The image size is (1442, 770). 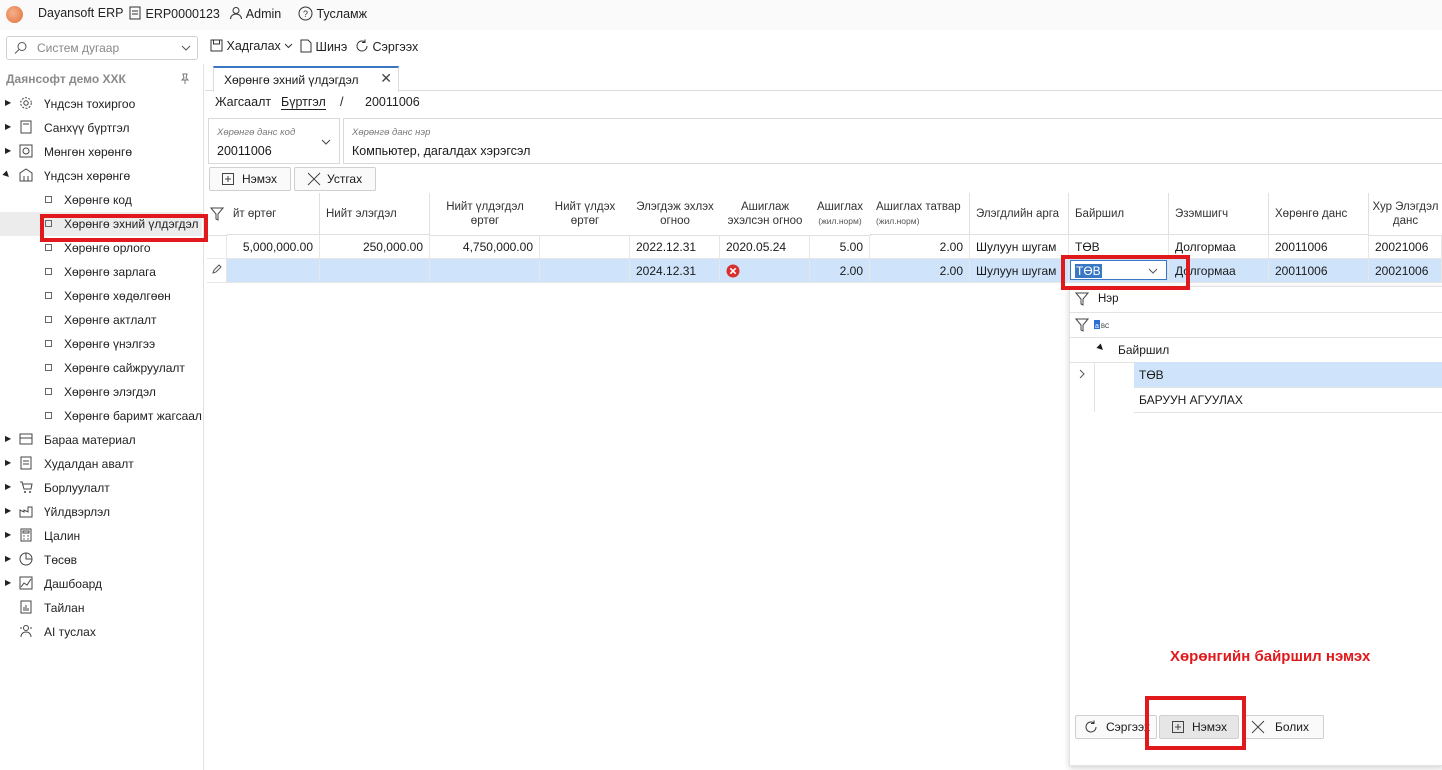 I want to click on sidebar-item-basic-settings: ▶ Үндсэн тохиргоо, so click(x=101, y=104).